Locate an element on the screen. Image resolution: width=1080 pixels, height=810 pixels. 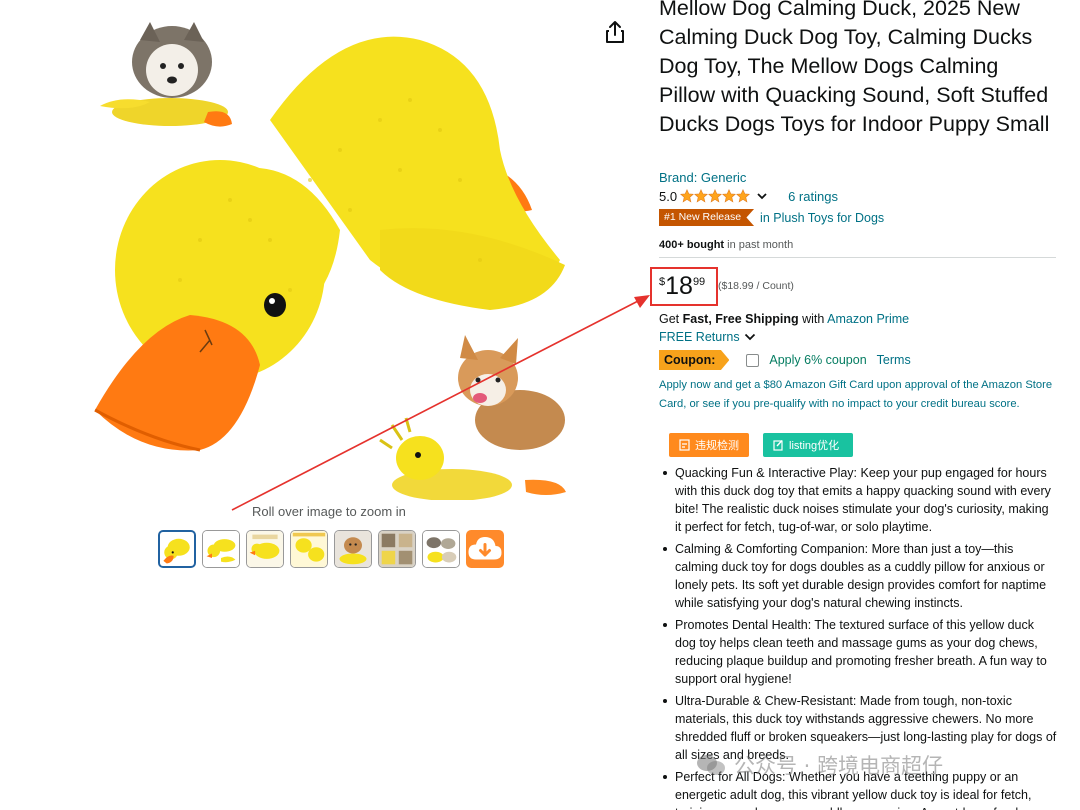
ratings-count-link: 6 ratings is located at coordinates (813, 196).